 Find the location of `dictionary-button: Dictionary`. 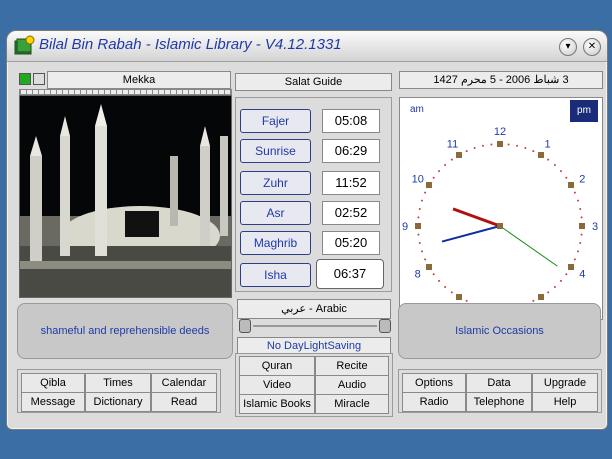

dictionary-button: Dictionary is located at coordinates (118, 402).